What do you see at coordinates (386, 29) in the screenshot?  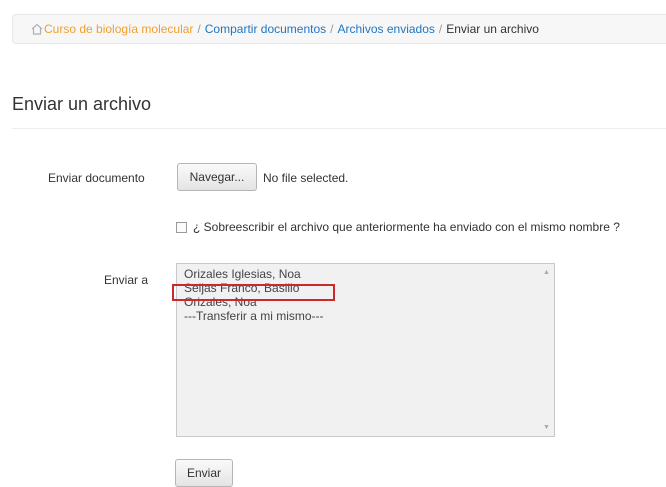 I see `breadcrumb-link-sent-files: Archivos enviados` at bounding box center [386, 29].